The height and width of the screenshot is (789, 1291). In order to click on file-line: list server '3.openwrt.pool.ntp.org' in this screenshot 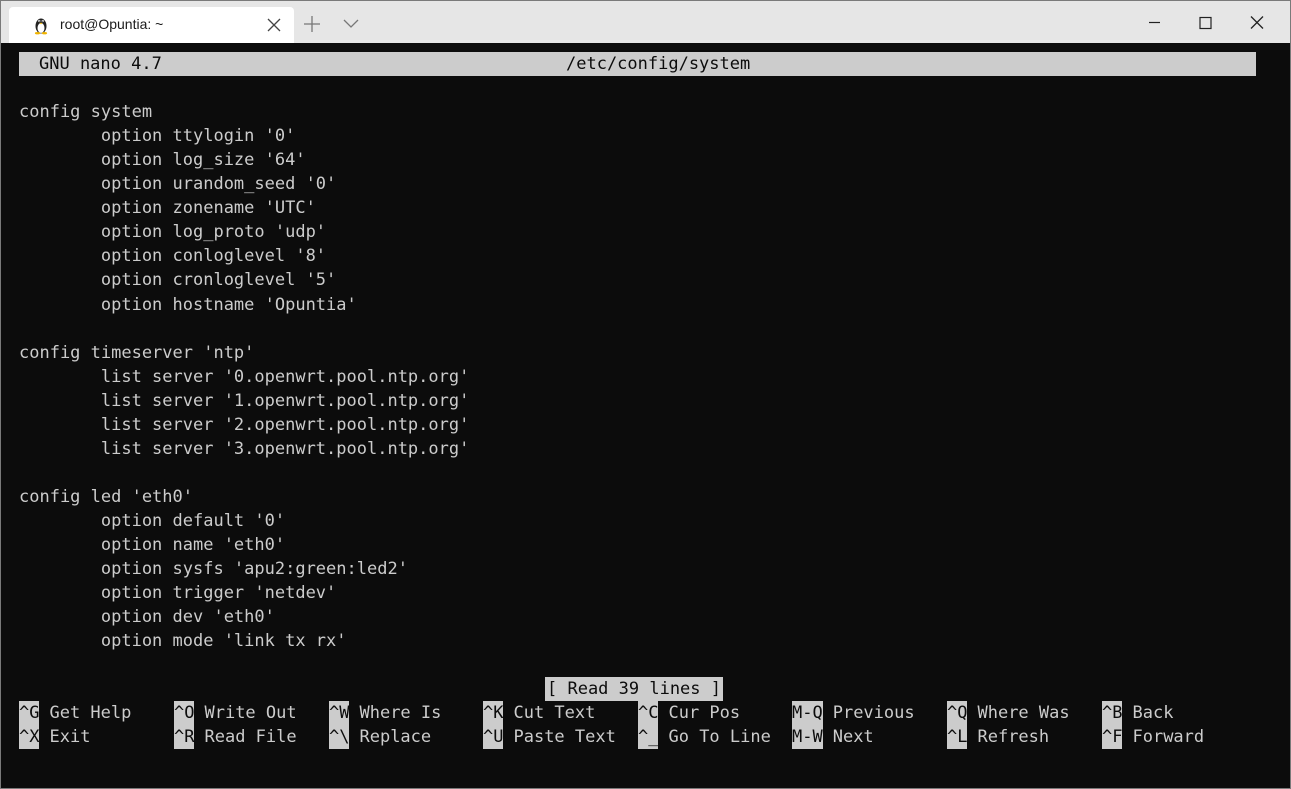, I will do `click(644, 449)`.